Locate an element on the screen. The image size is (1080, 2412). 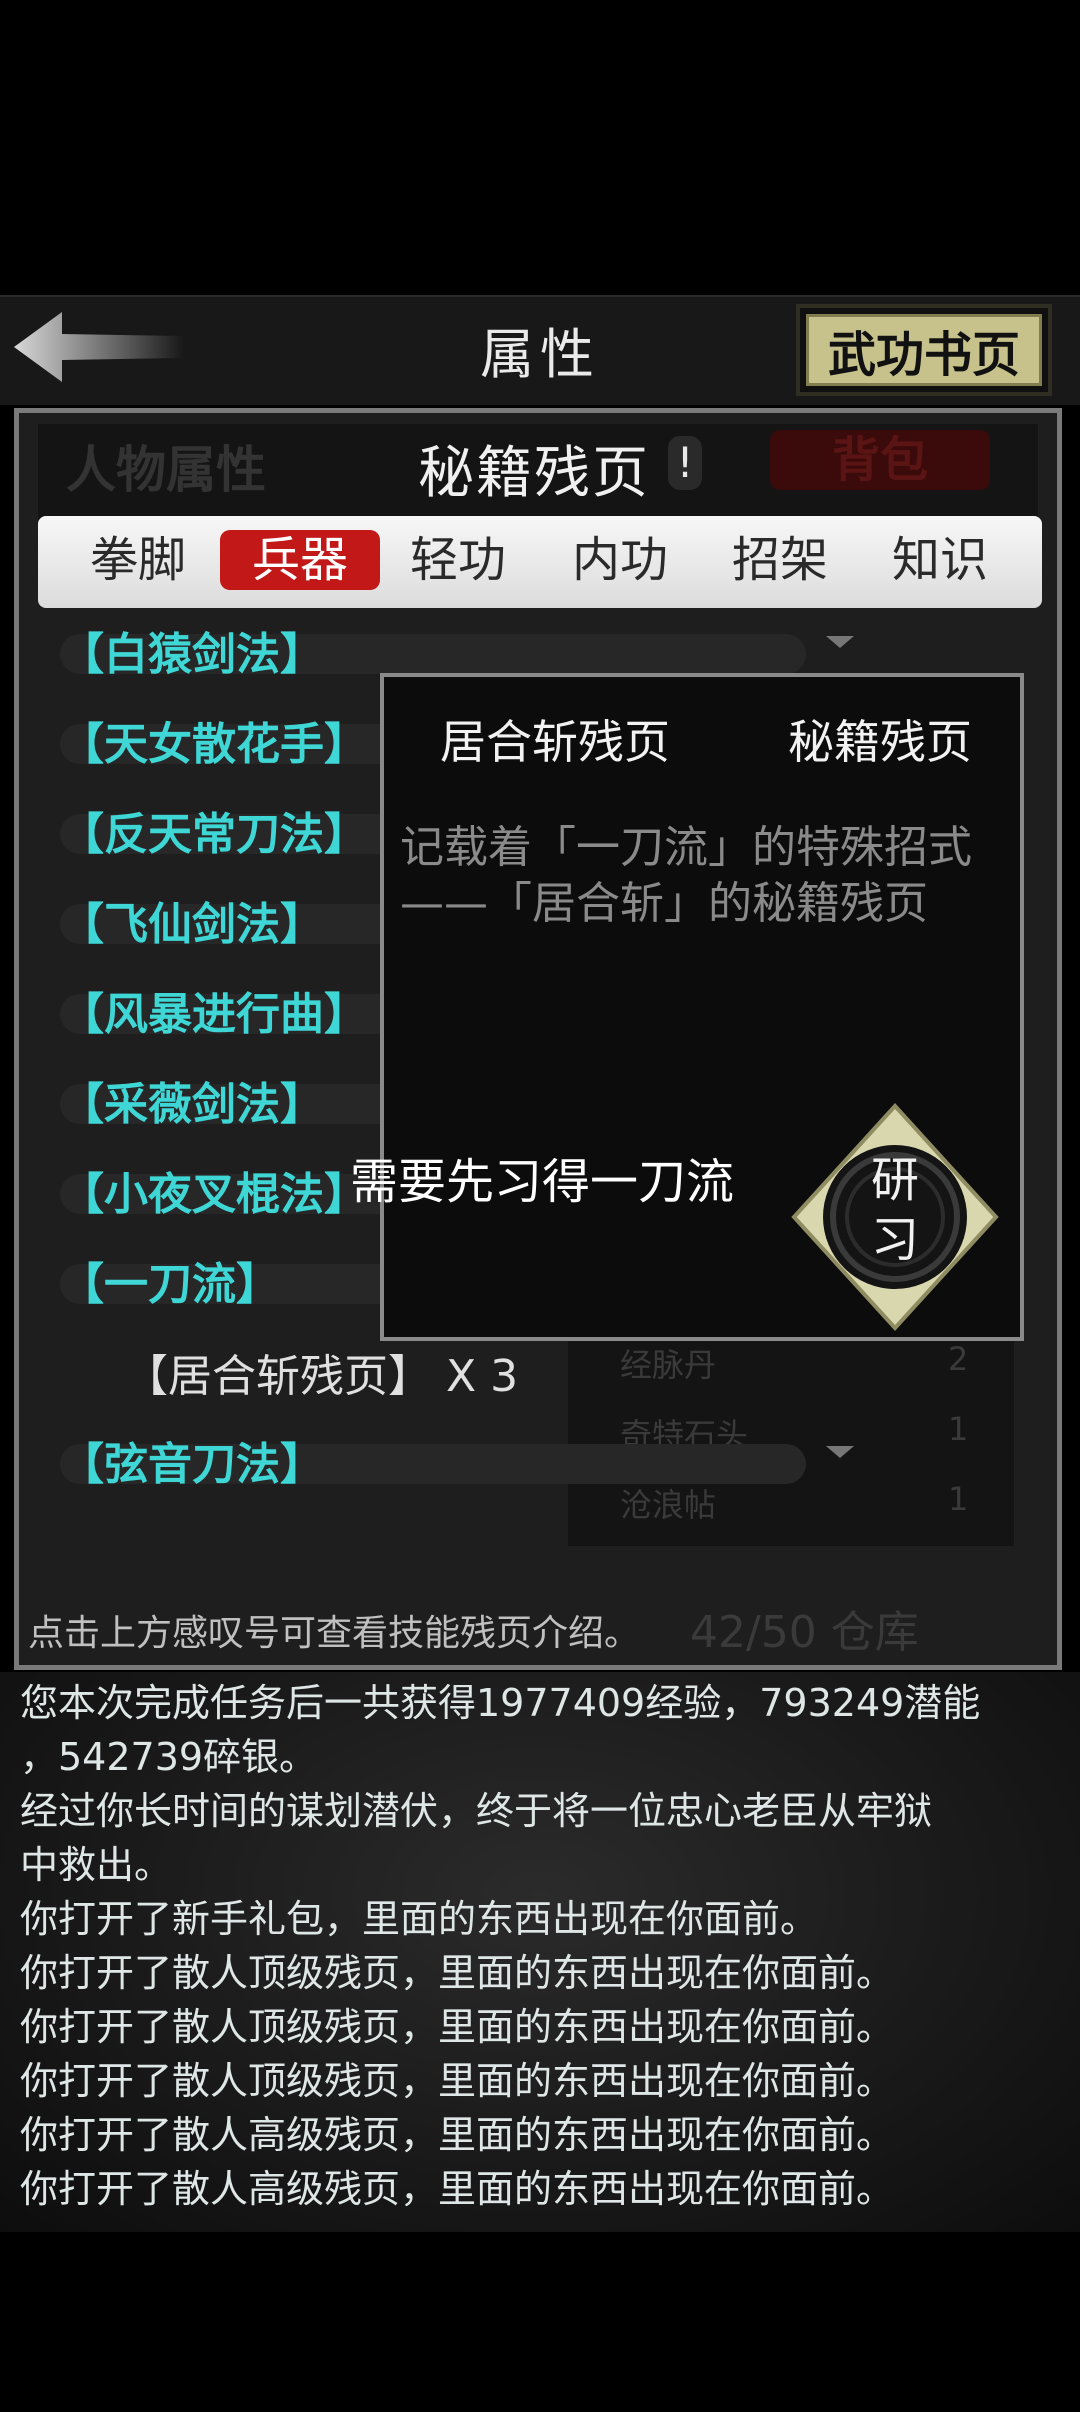
log-line: 经过你长时间的谋划潜伏，终于将一位忠心老臣从牢狱 is located at coordinates (476, 1811).